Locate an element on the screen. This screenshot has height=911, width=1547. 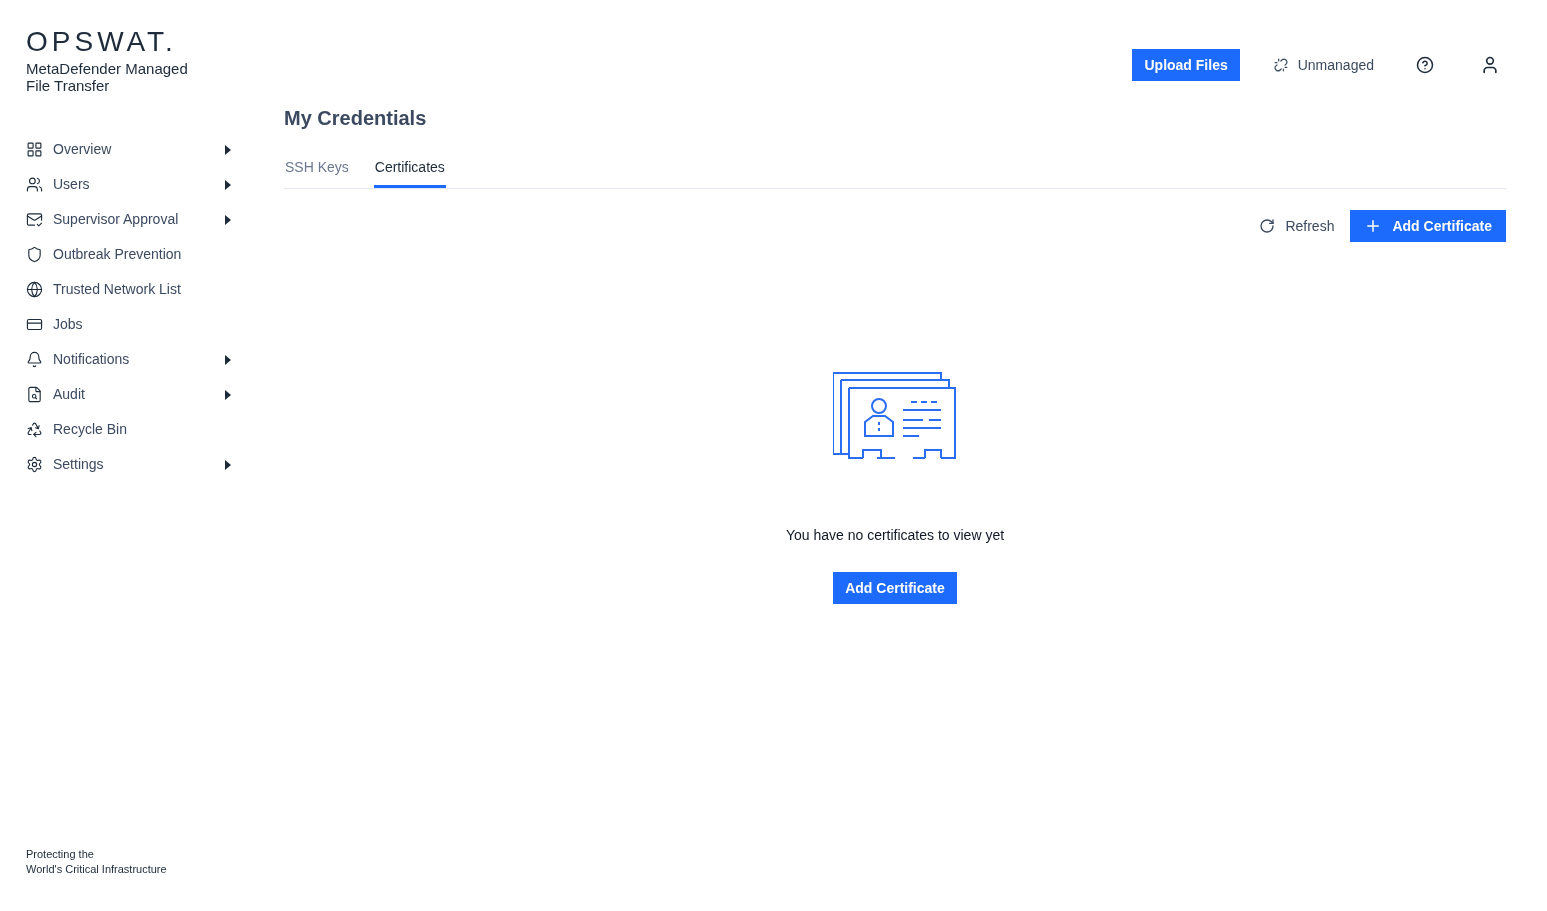
tab: SSH Keys is located at coordinates (317, 172).